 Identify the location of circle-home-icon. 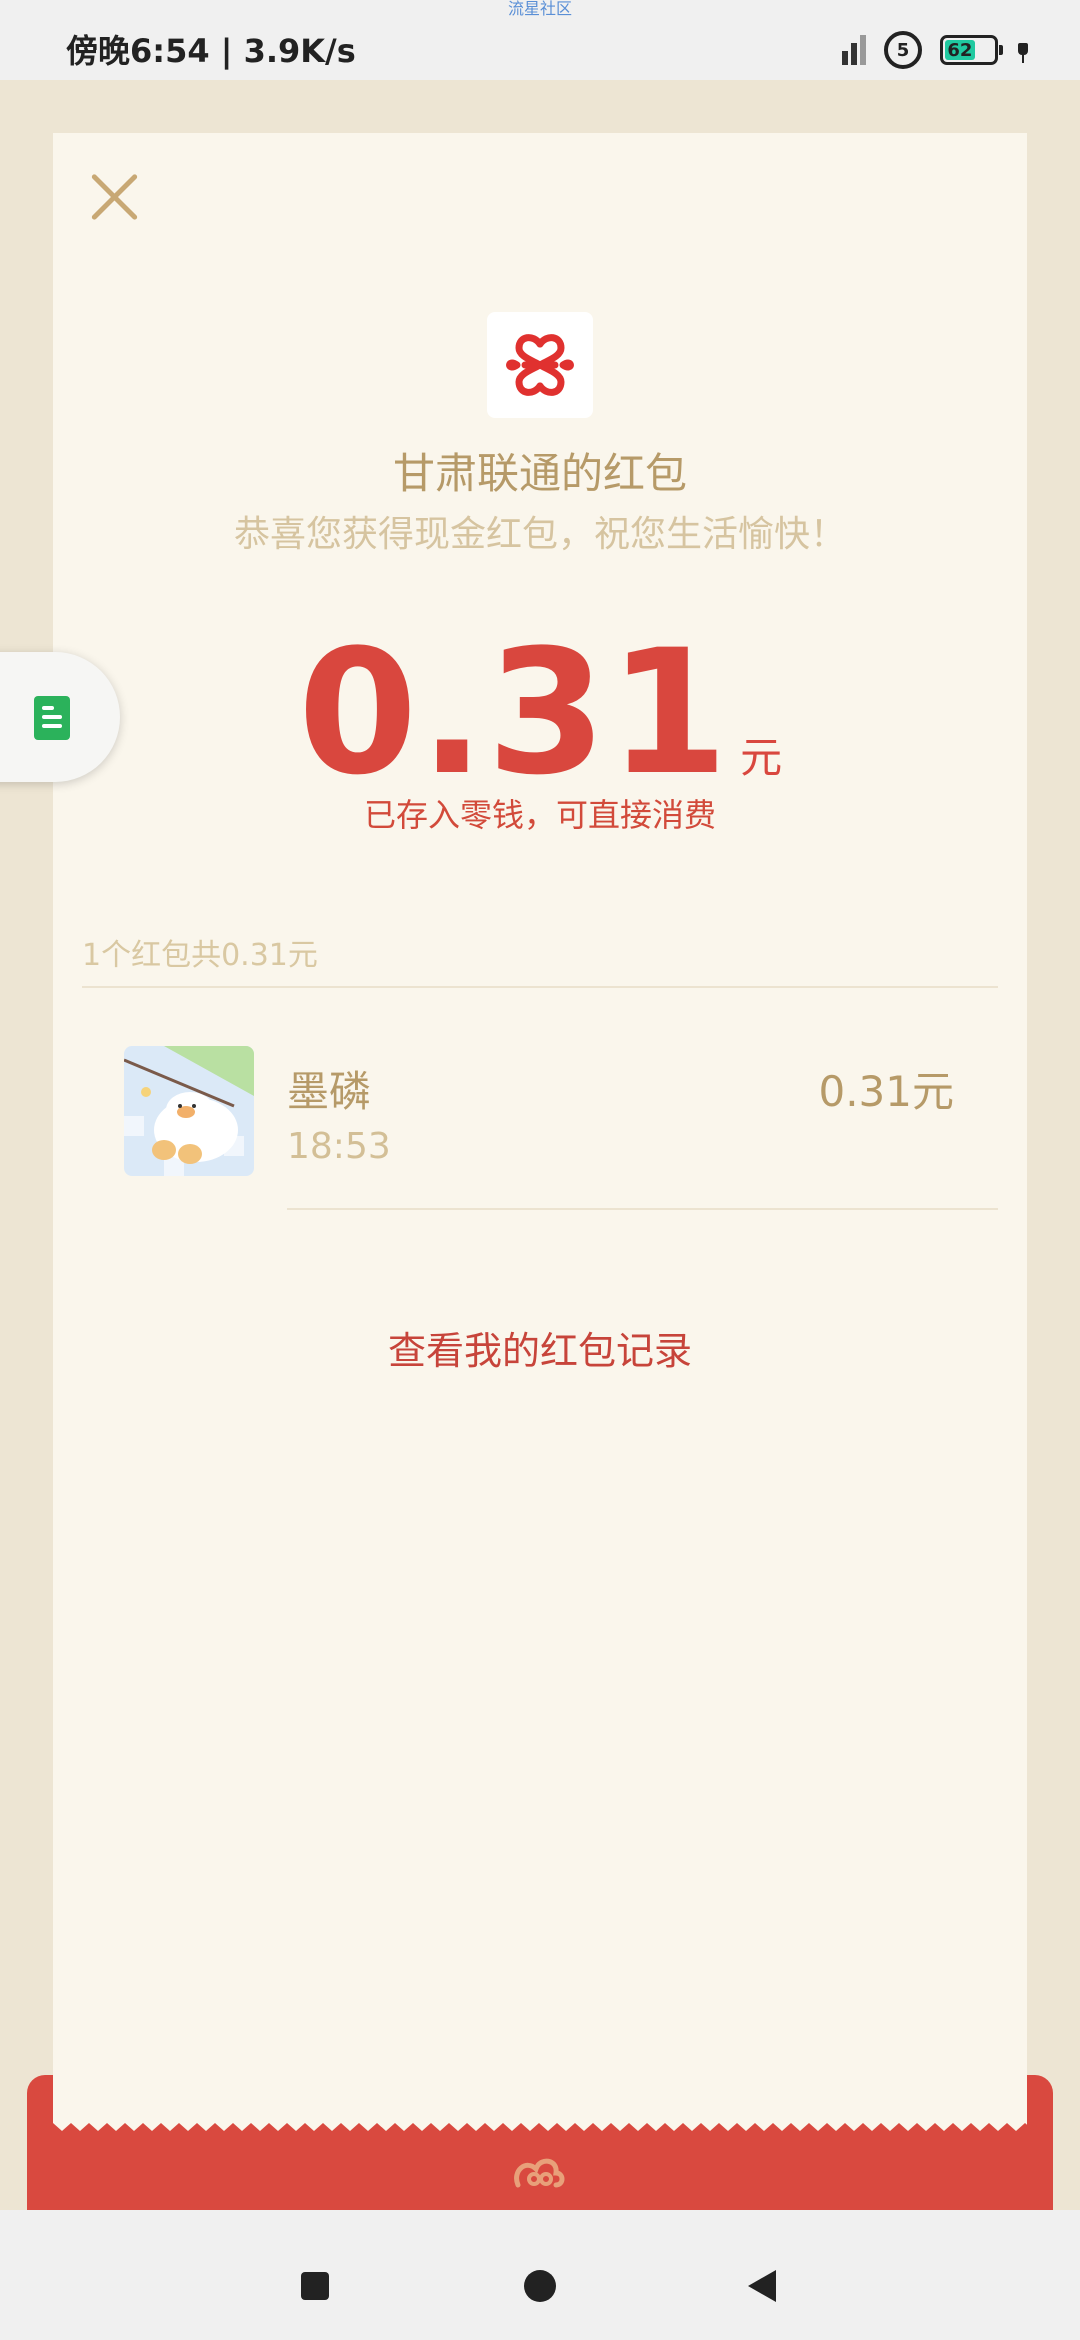
(540, 2286).